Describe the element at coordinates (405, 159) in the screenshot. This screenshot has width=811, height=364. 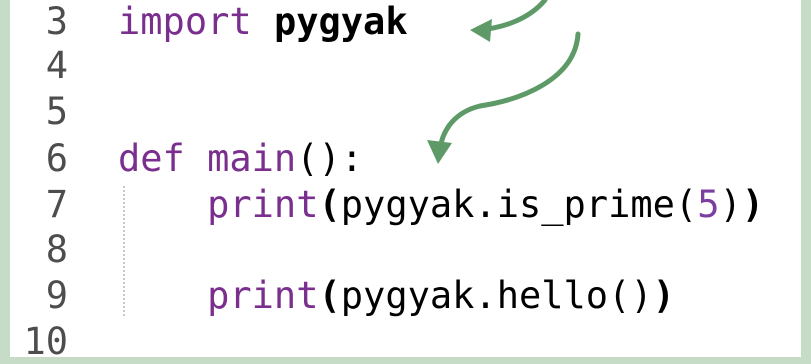
I see `code-line: 6 def main():` at that location.